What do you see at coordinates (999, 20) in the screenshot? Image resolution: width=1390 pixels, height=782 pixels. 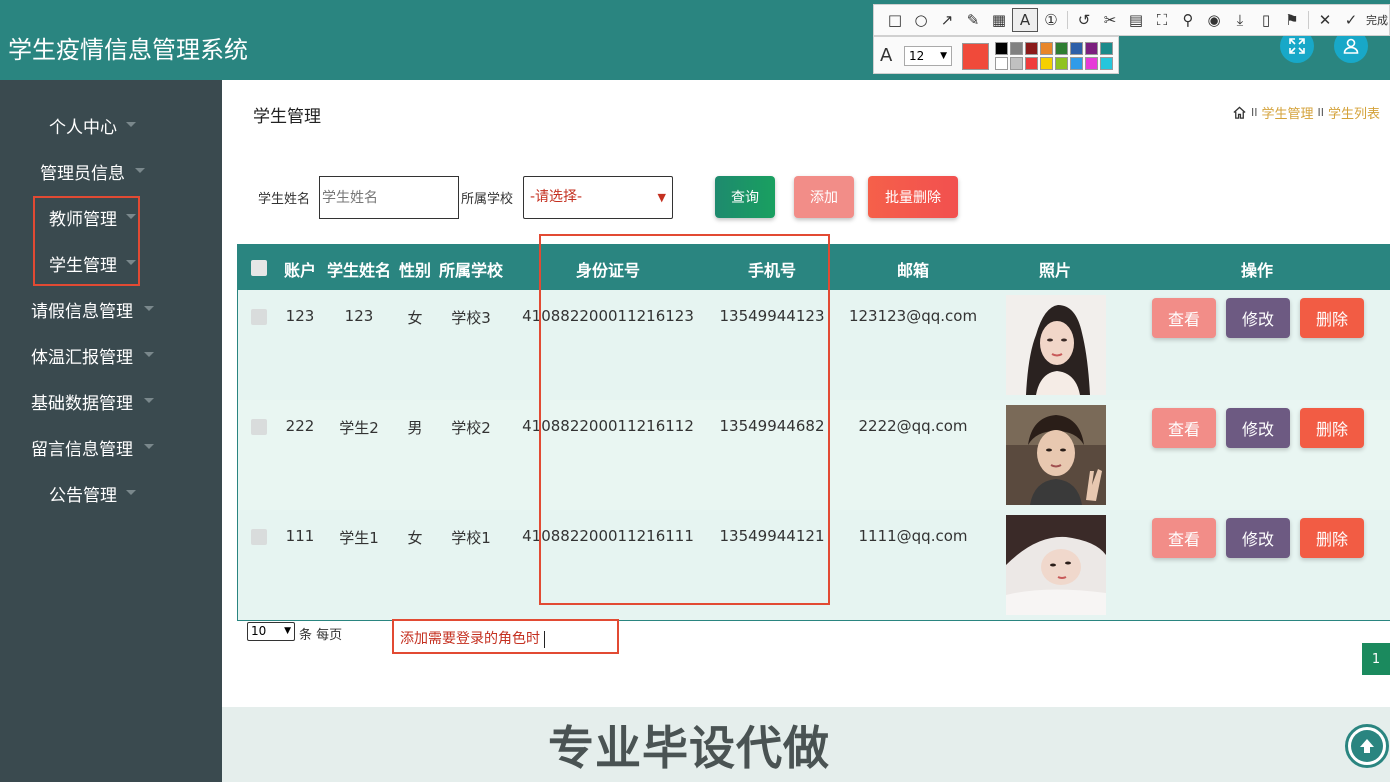 I see `mosaic-icon: ▦` at bounding box center [999, 20].